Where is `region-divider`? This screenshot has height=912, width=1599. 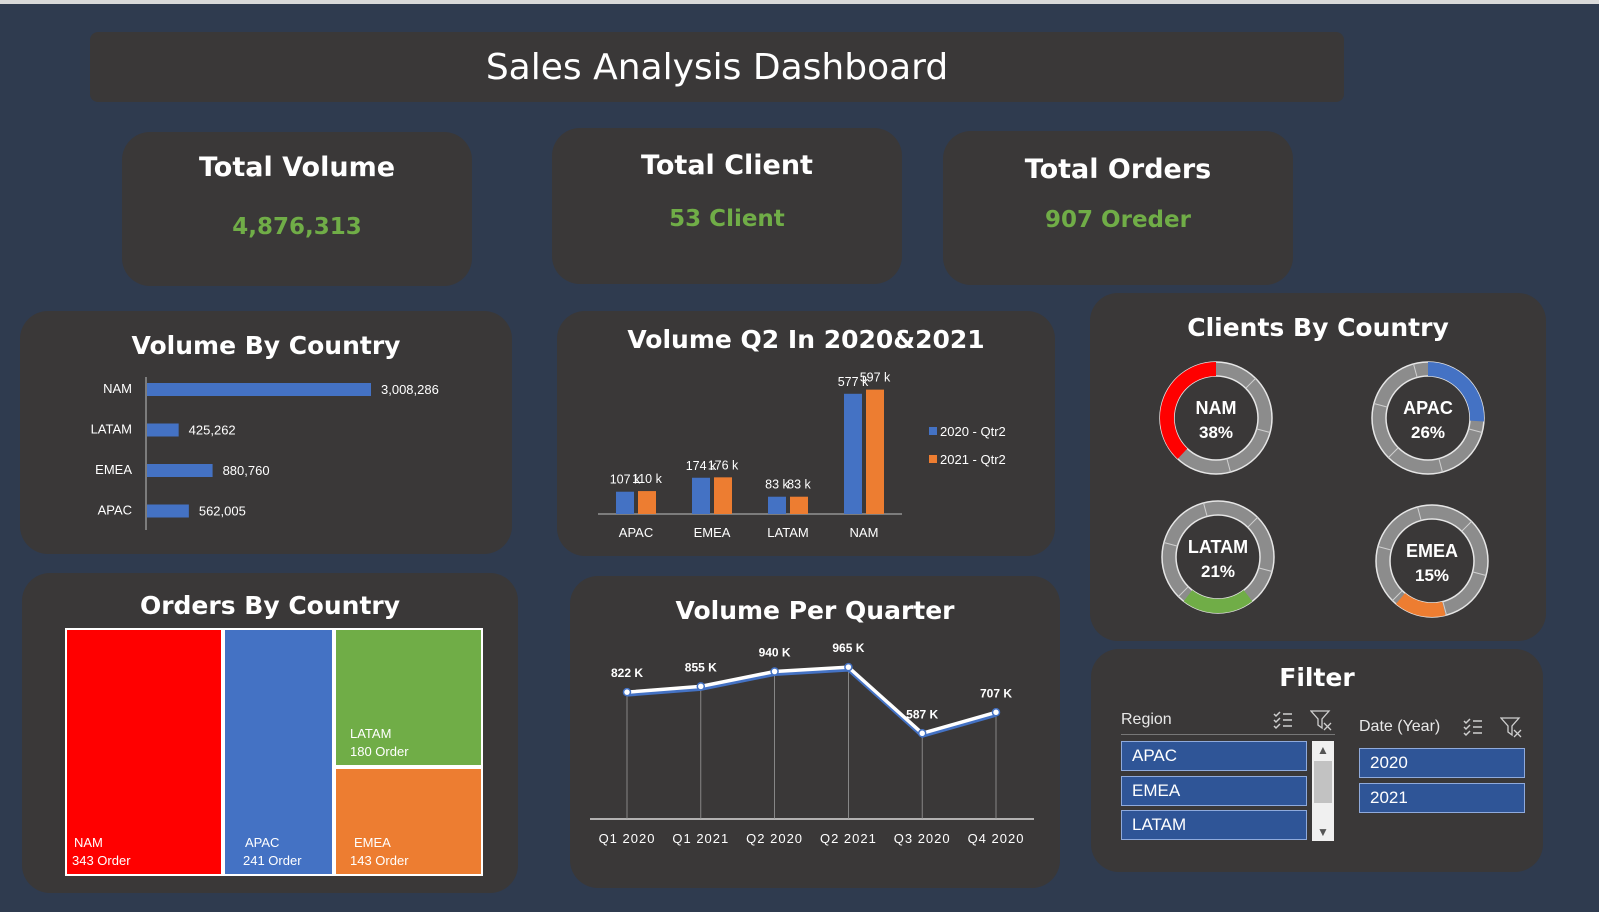
region-divider is located at coordinates (1228, 734).